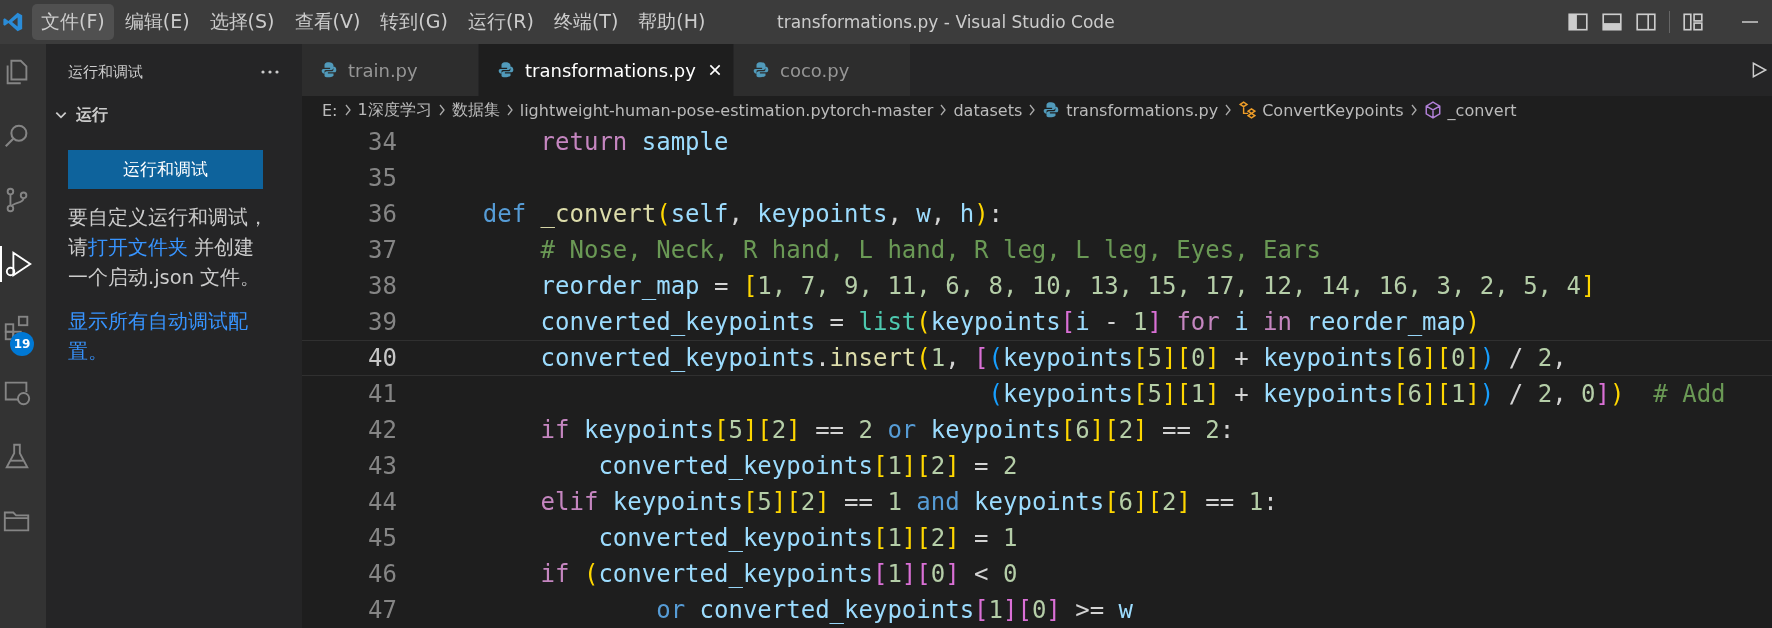 The height and width of the screenshot is (628, 1772). Describe the element at coordinates (270, 72) in the screenshot. I see `more-icon` at that location.